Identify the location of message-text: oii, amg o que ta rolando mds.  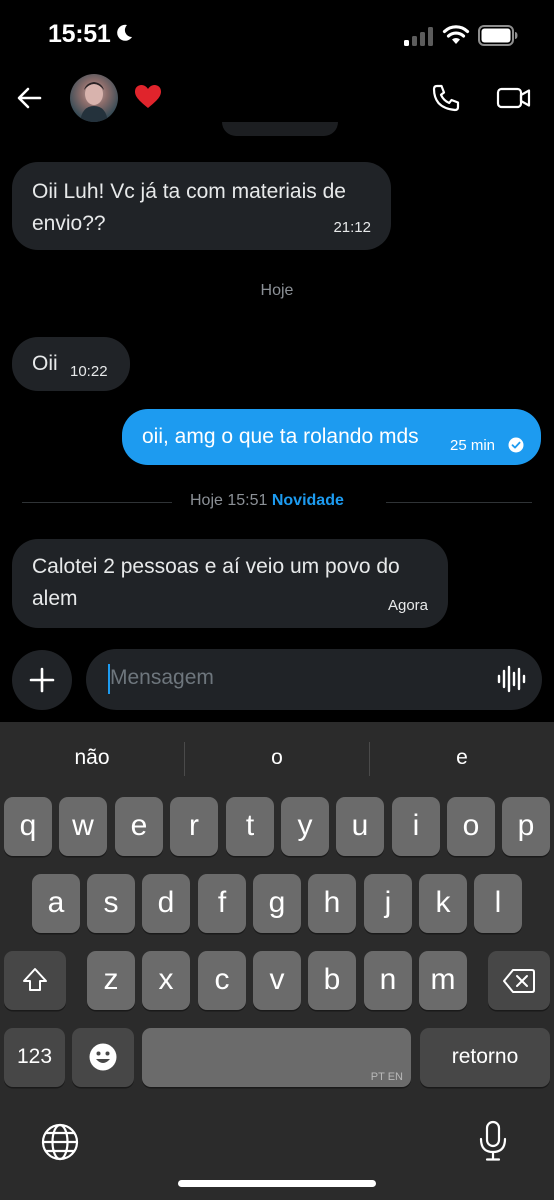
(280, 436).